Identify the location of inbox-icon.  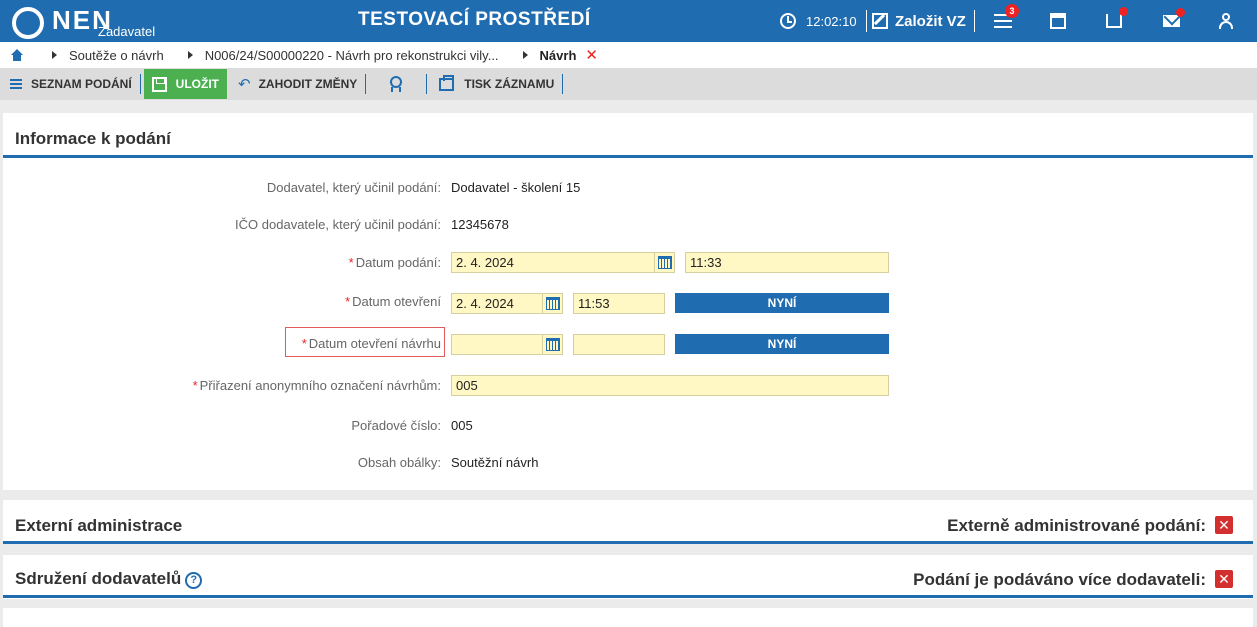
(1114, 21).